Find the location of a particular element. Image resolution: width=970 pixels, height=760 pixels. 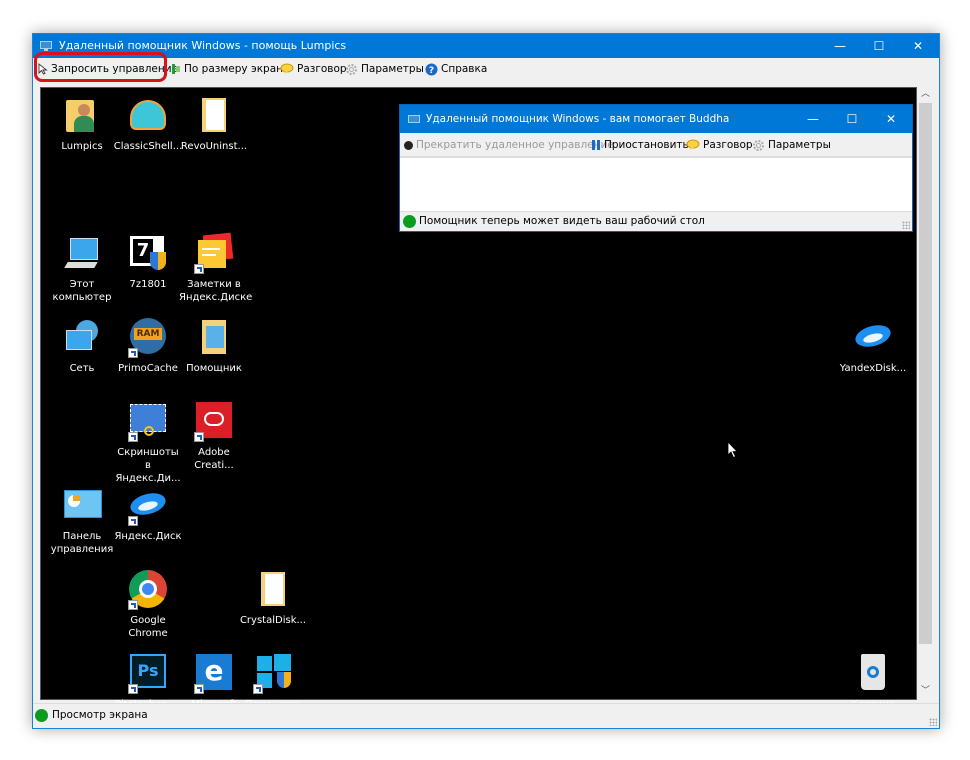

desktop-icon-lumpics: Lumpics is located at coordinates (82, 124).